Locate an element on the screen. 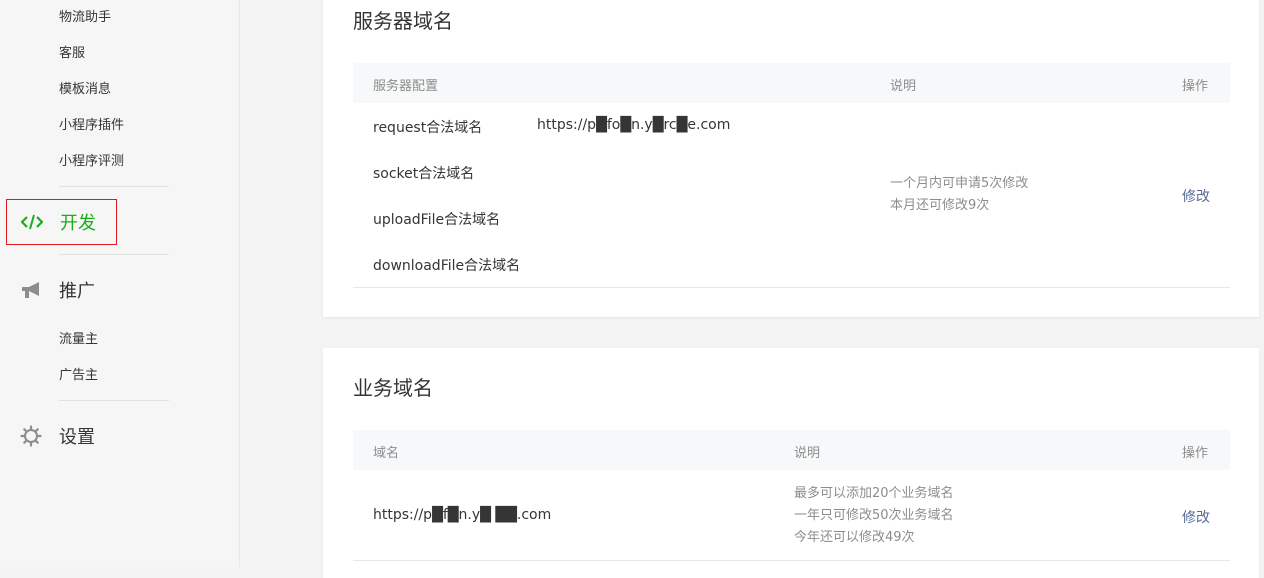 The image size is (1264, 578). upload-domain-label: uploadFile合法域名 is located at coordinates (437, 220).